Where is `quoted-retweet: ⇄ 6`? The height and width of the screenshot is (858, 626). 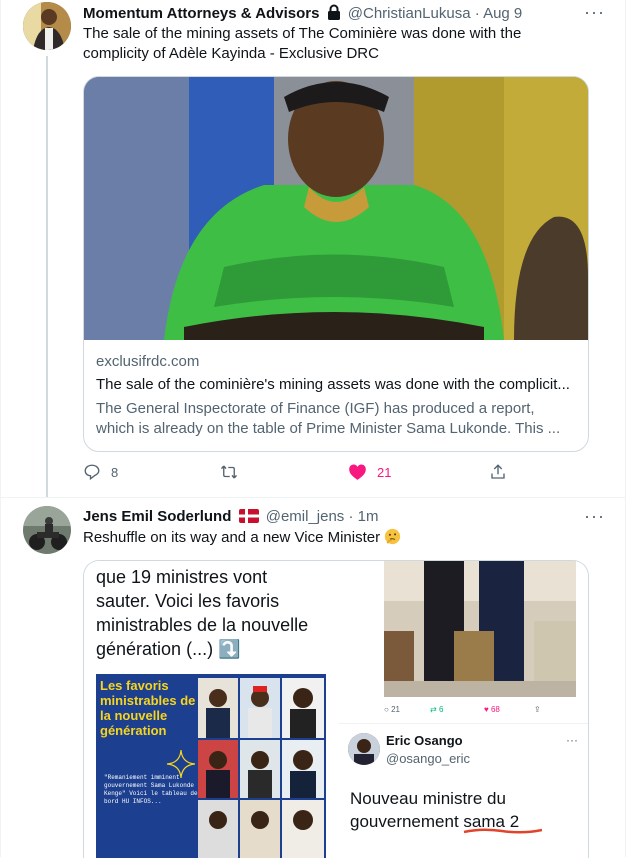
quoted-retweet: ⇄ 6 is located at coordinates (437, 709).